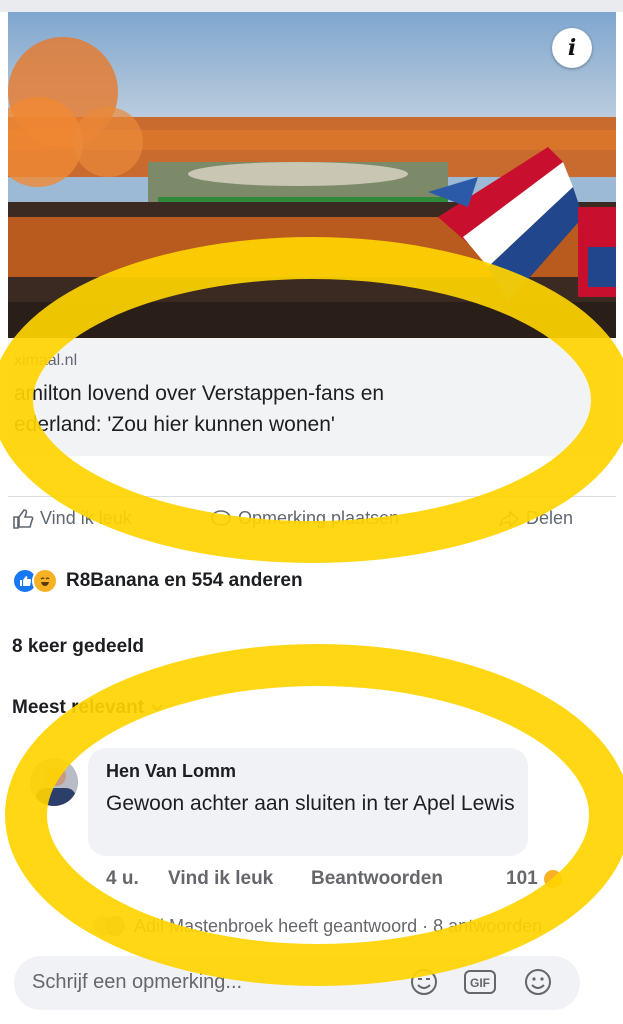  I want to click on share-count: 8 keer gedeeld, so click(78, 647).